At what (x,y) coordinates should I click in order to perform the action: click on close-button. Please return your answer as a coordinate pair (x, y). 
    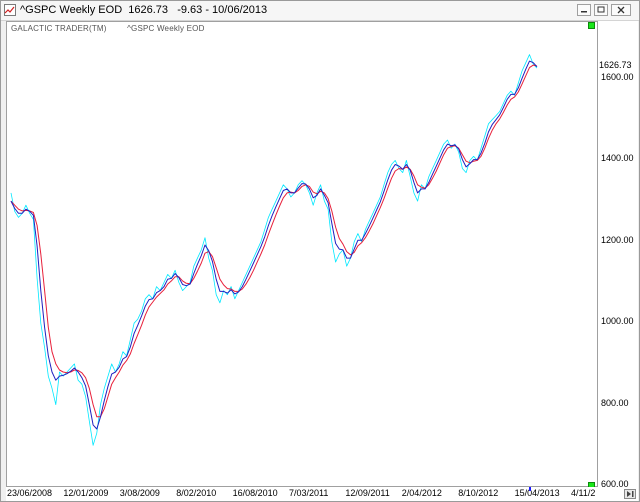
    Looking at the image, I should click on (621, 10).